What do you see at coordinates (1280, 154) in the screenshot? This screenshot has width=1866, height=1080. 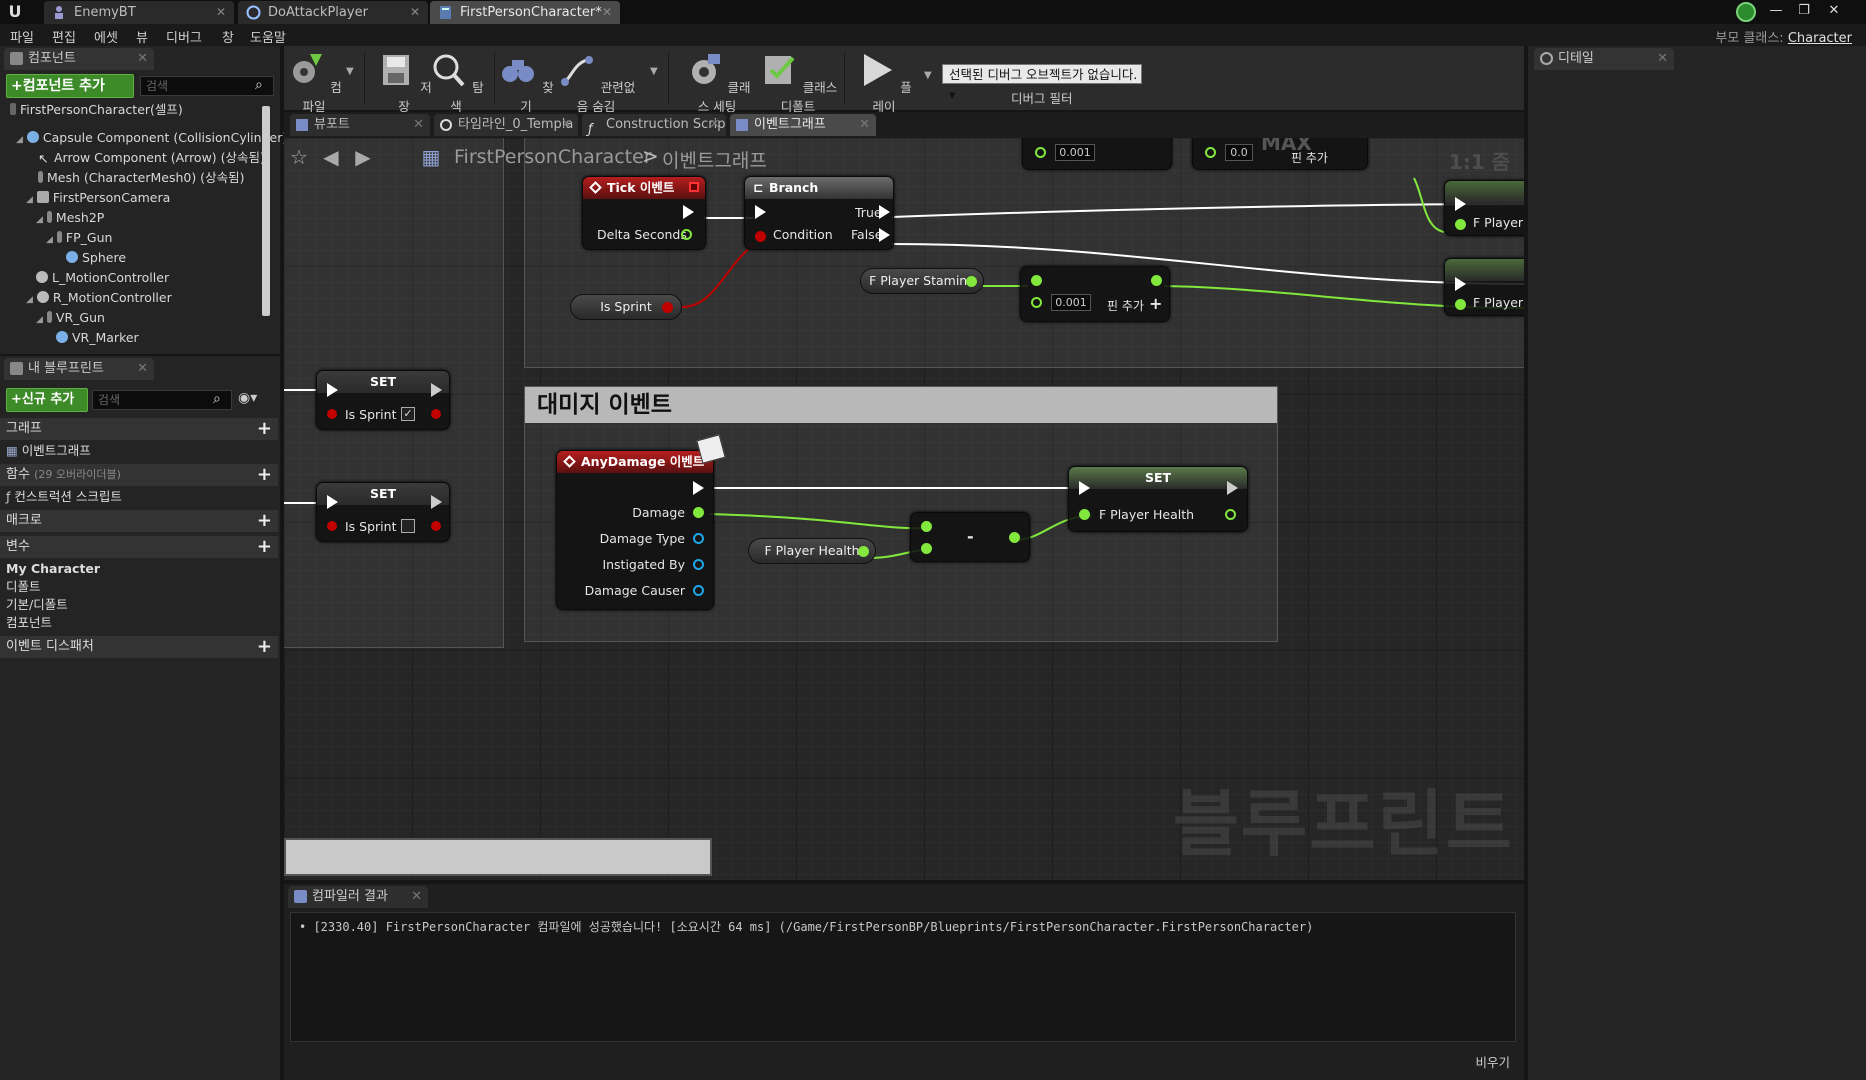 I see `node-partial-top-2: 0.0 MAX 핀 추가` at bounding box center [1280, 154].